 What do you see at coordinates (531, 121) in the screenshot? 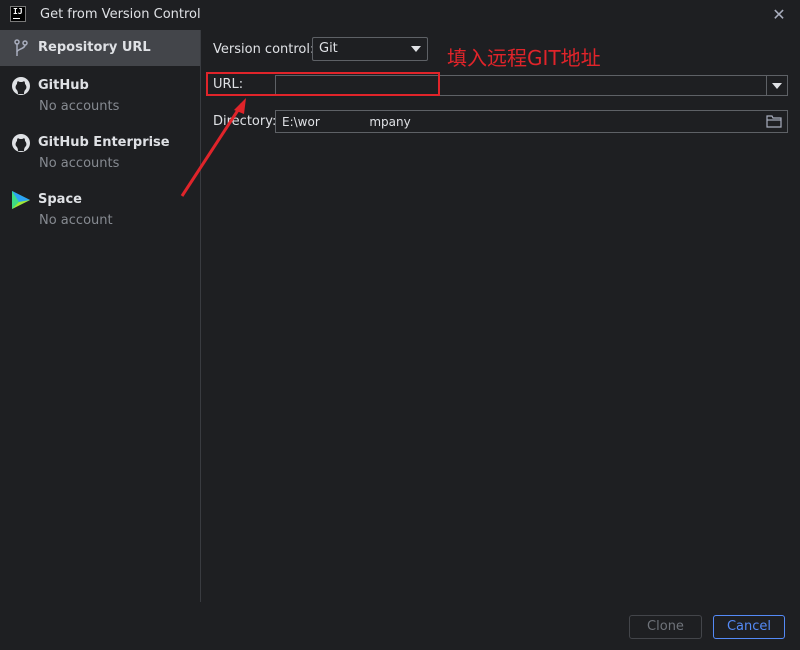
I see `directory-input` at bounding box center [531, 121].